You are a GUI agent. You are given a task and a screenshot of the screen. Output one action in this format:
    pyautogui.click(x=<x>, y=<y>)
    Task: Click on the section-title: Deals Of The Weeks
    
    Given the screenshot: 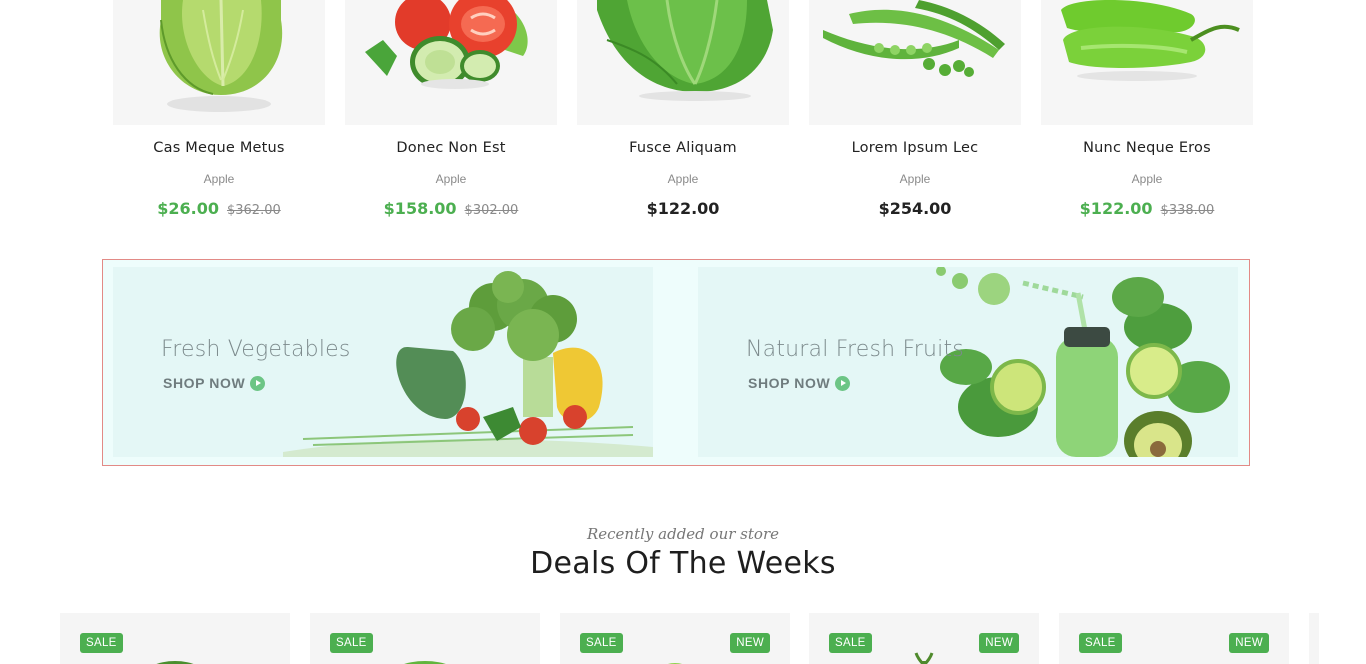 What is the action you would take?
    pyautogui.click(x=683, y=563)
    